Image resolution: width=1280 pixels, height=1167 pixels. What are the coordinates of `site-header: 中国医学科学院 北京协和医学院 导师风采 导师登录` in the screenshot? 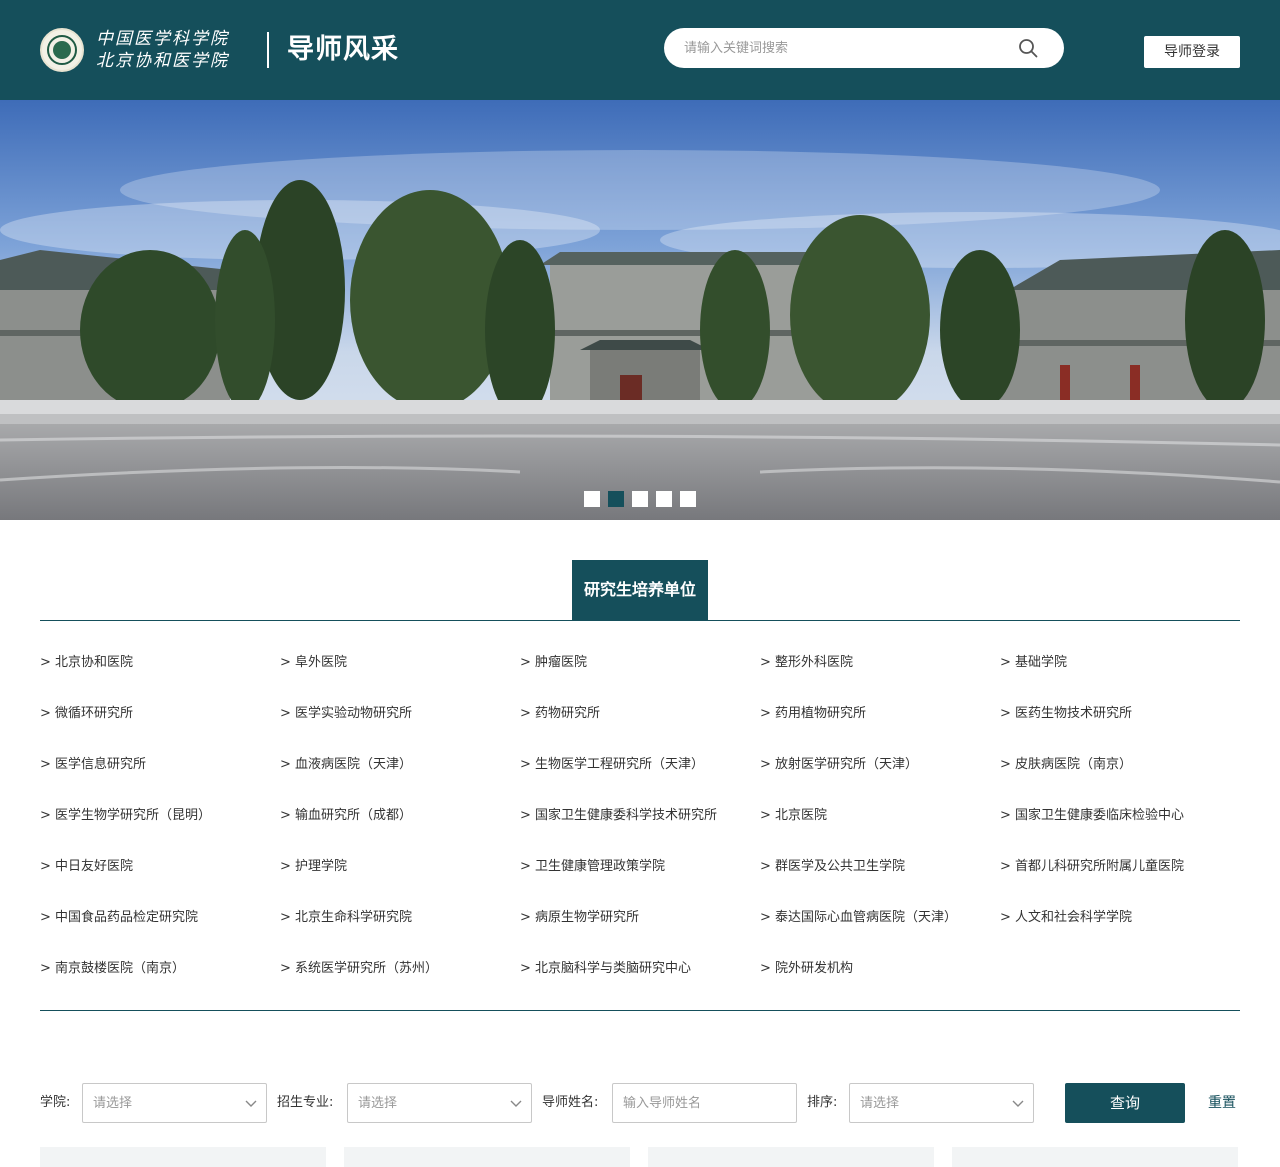 It's located at (640, 50).